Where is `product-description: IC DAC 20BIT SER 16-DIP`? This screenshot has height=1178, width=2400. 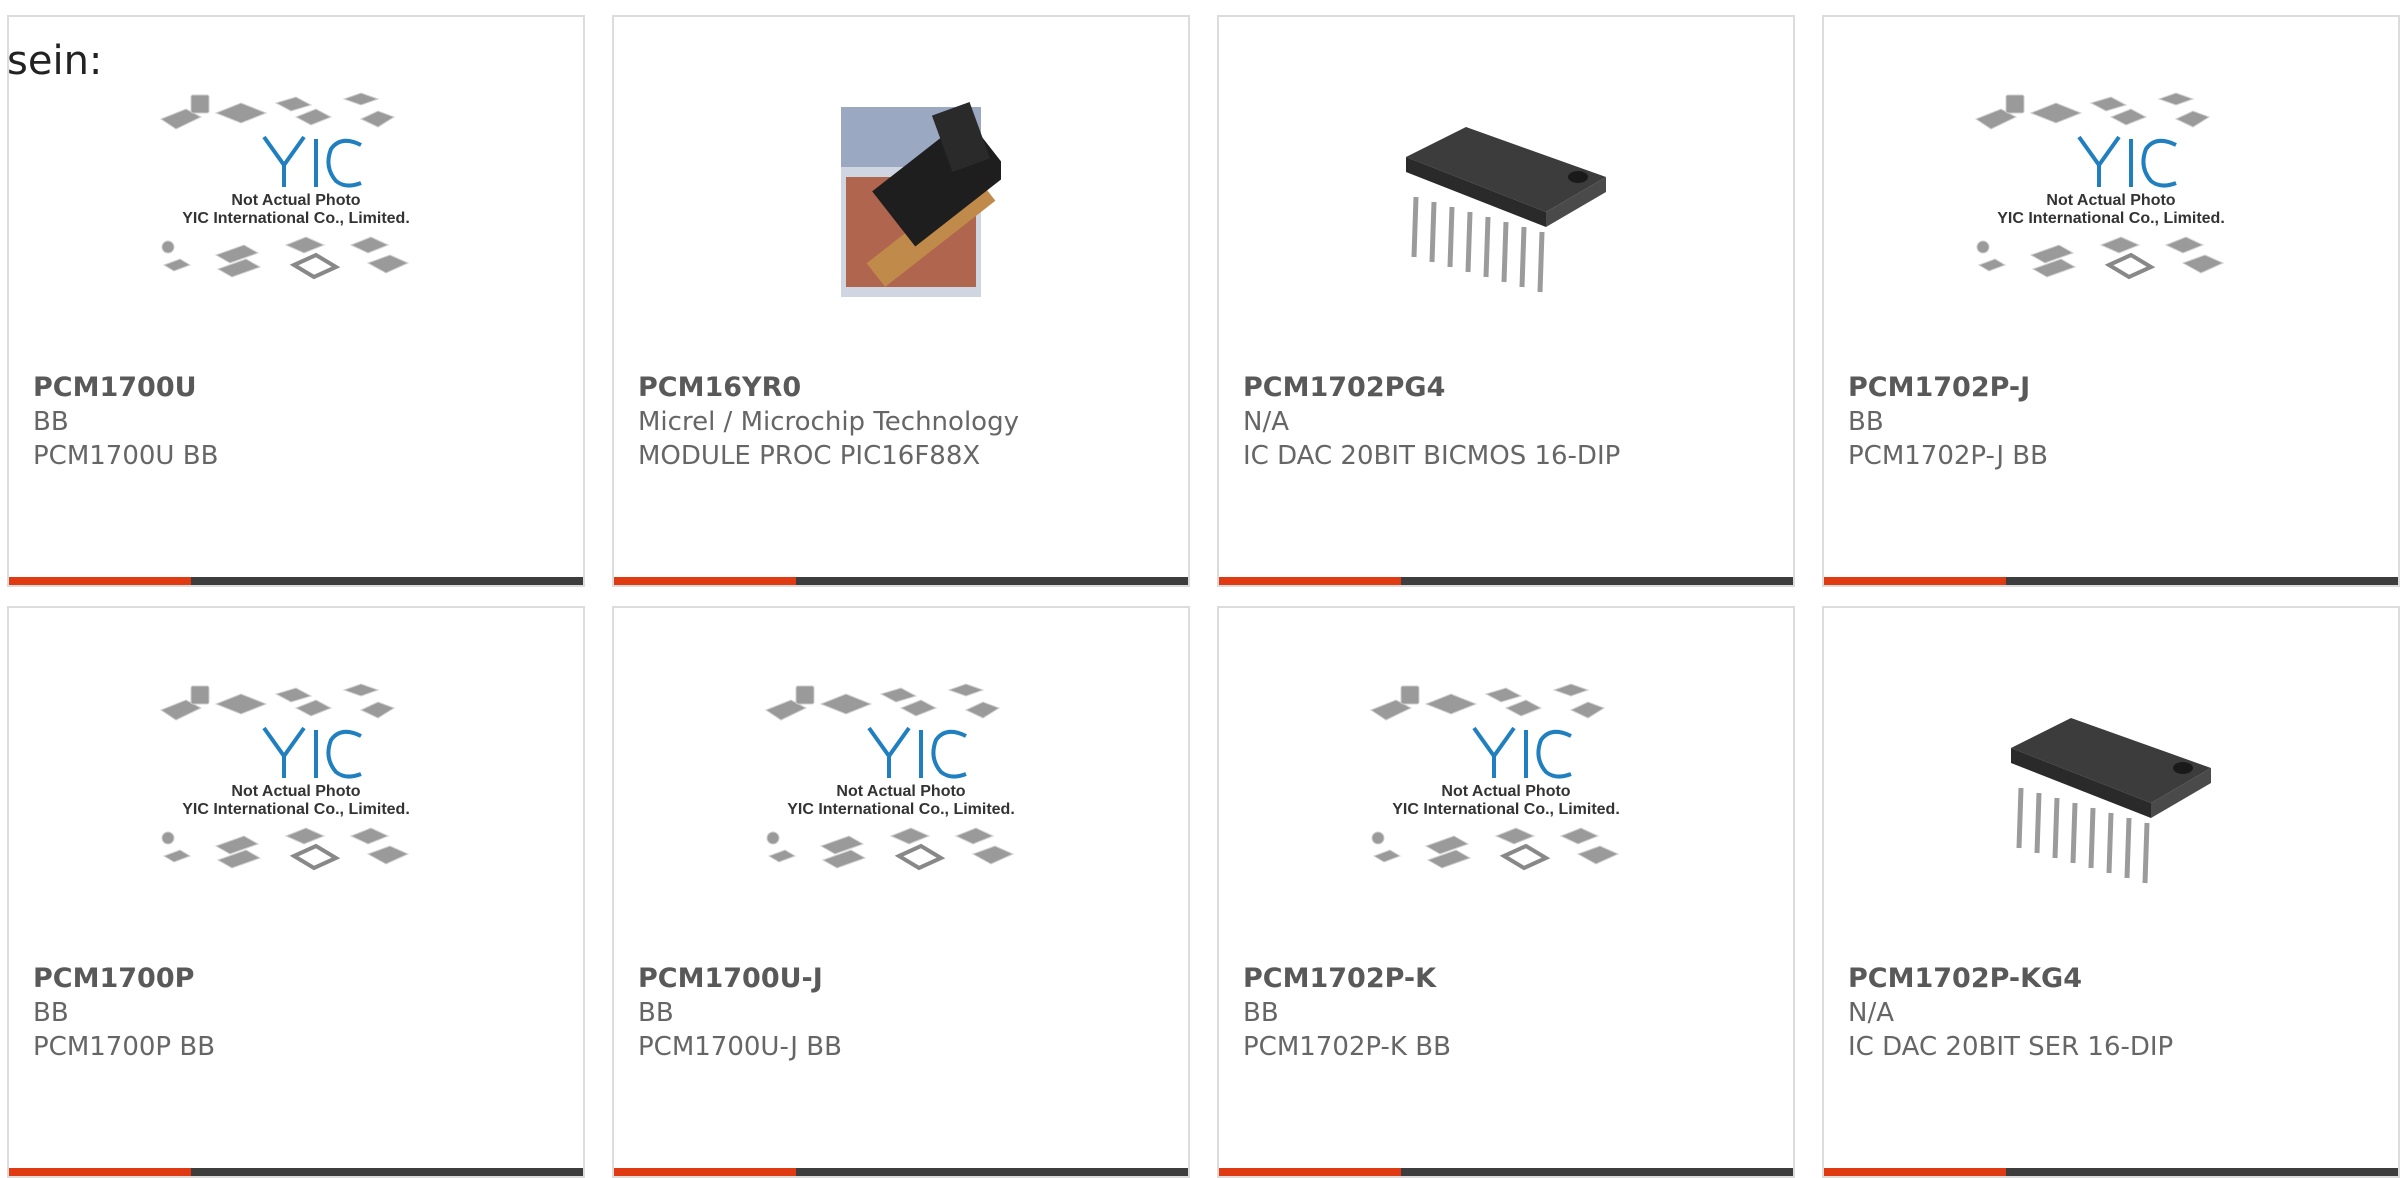
product-description: IC DAC 20BIT SER 16-DIP is located at coordinates (2011, 1047).